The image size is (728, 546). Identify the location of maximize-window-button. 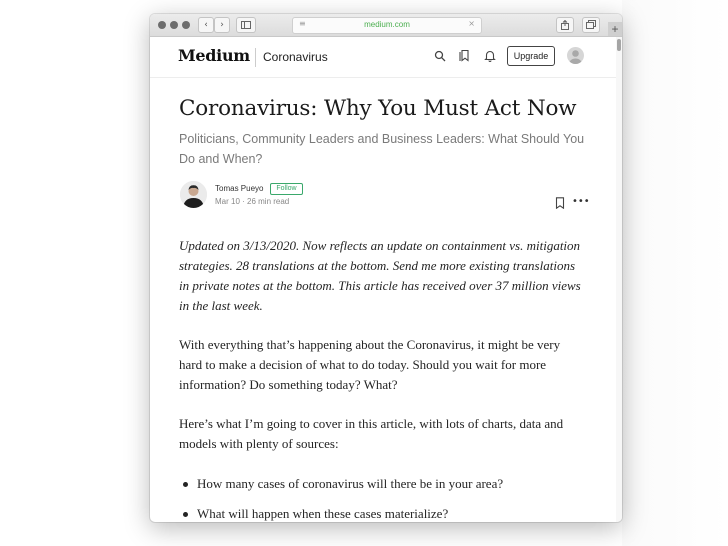
(186, 25).